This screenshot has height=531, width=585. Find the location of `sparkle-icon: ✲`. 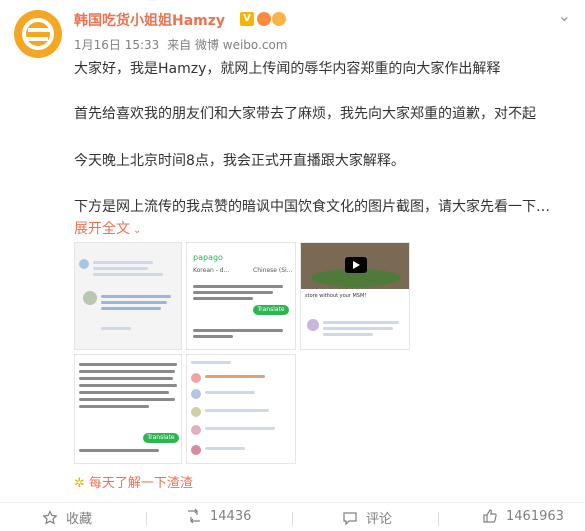

sparkle-icon: ✲ is located at coordinates (79, 483).